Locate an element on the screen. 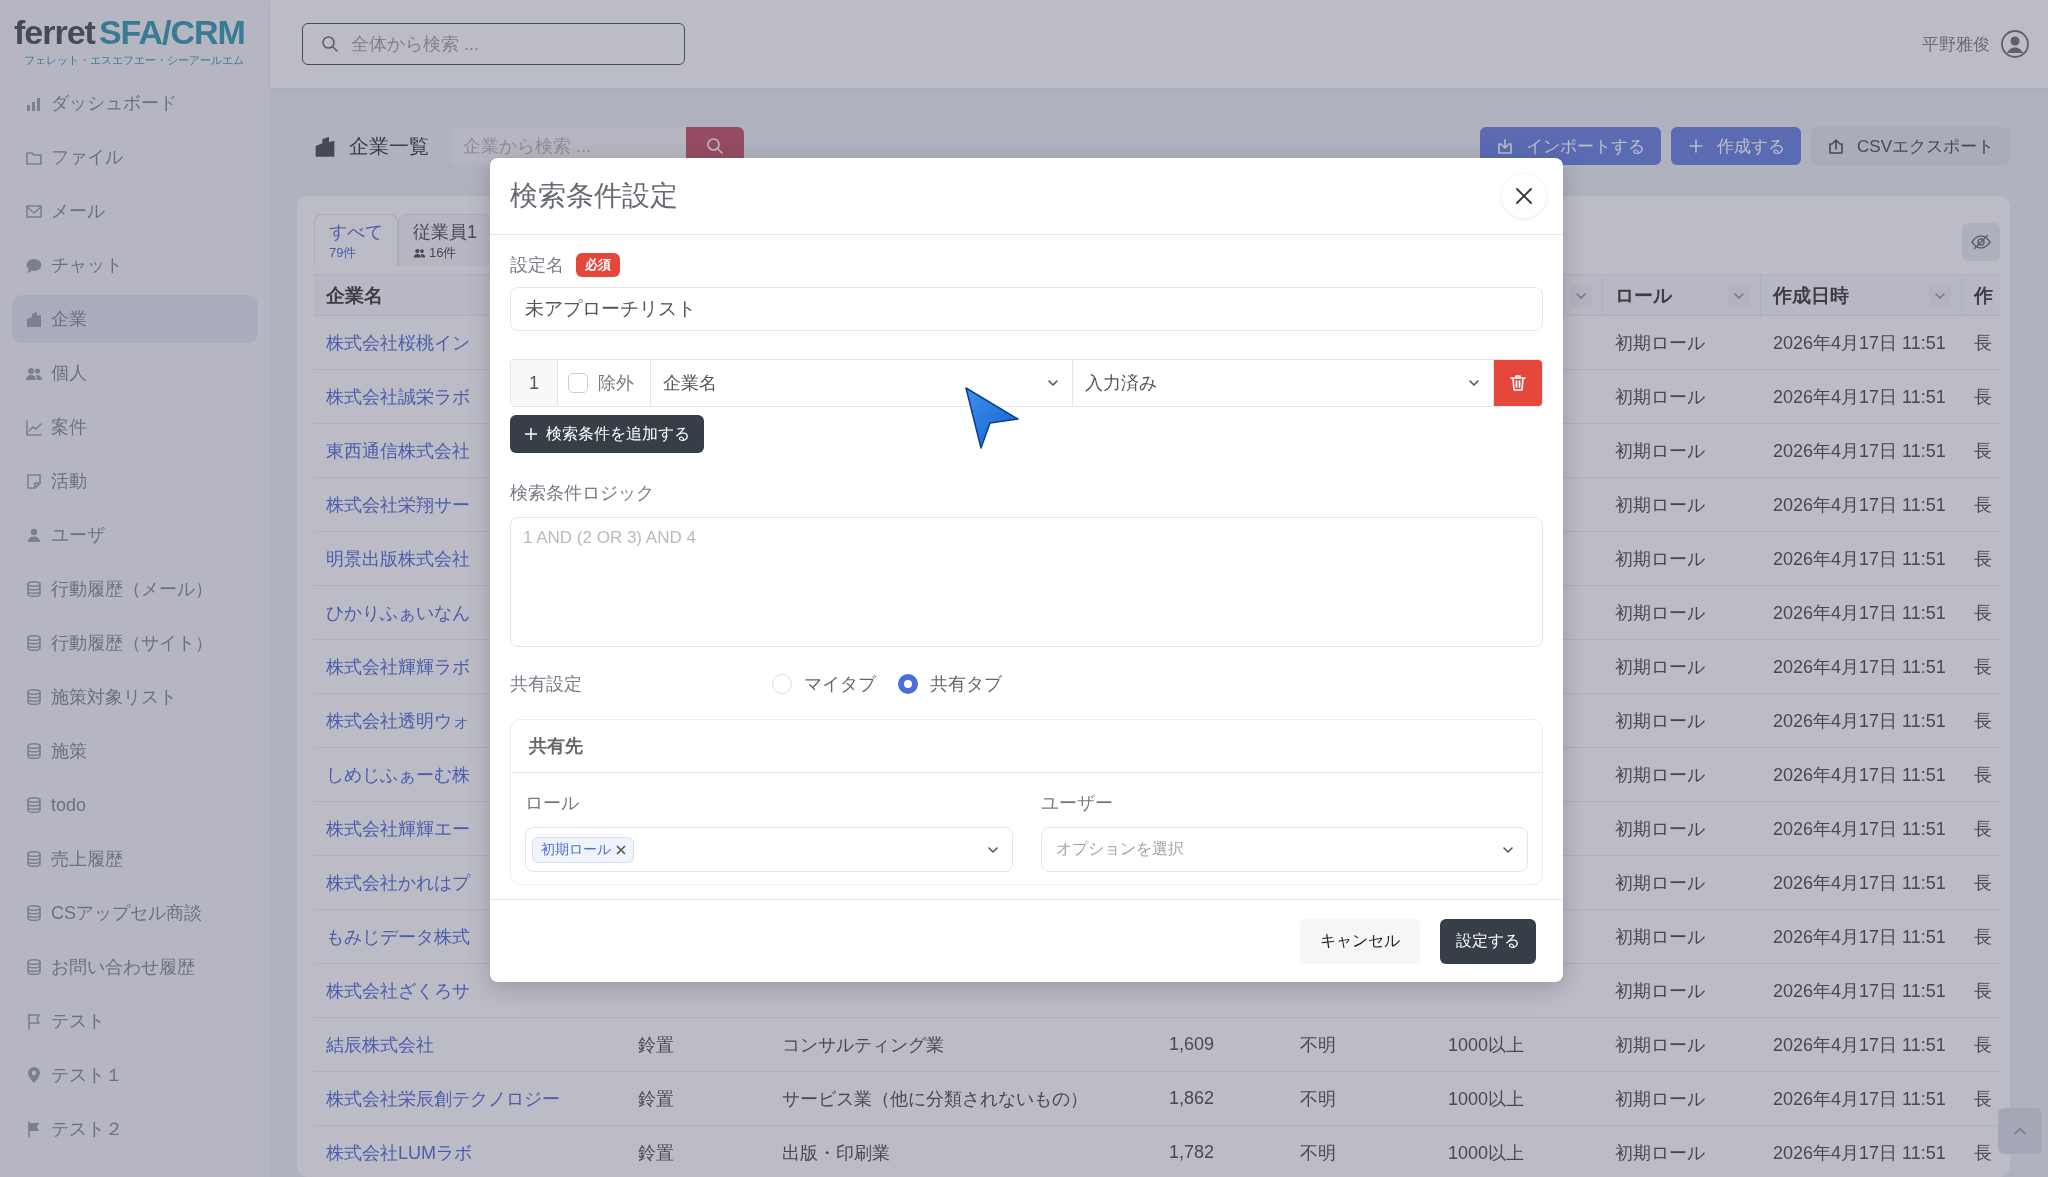  sidebar-item: テスト２ is located at coordinates (135, 1129).